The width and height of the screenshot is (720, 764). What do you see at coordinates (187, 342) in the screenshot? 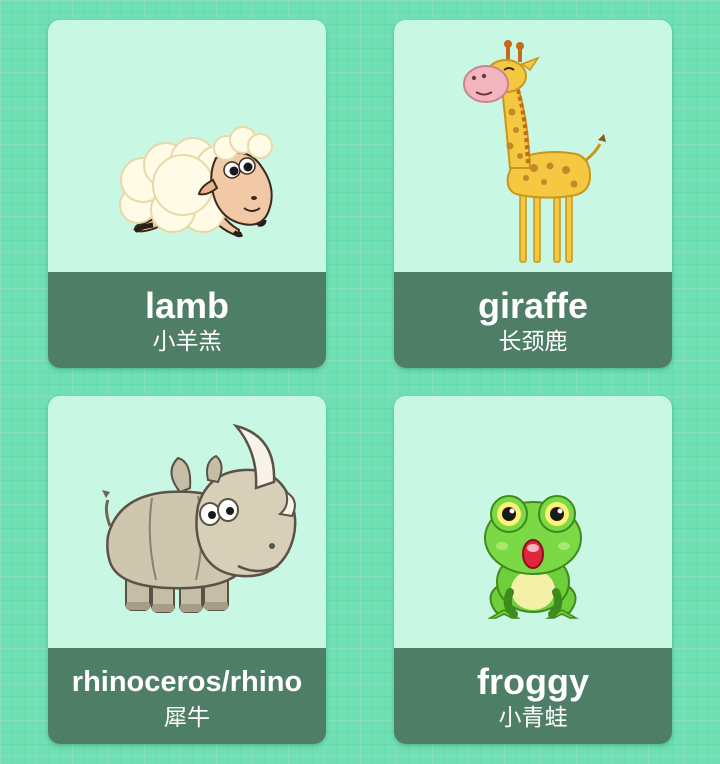
I see `chinese-word: 小羊羔` at bounding box center [187, 342].